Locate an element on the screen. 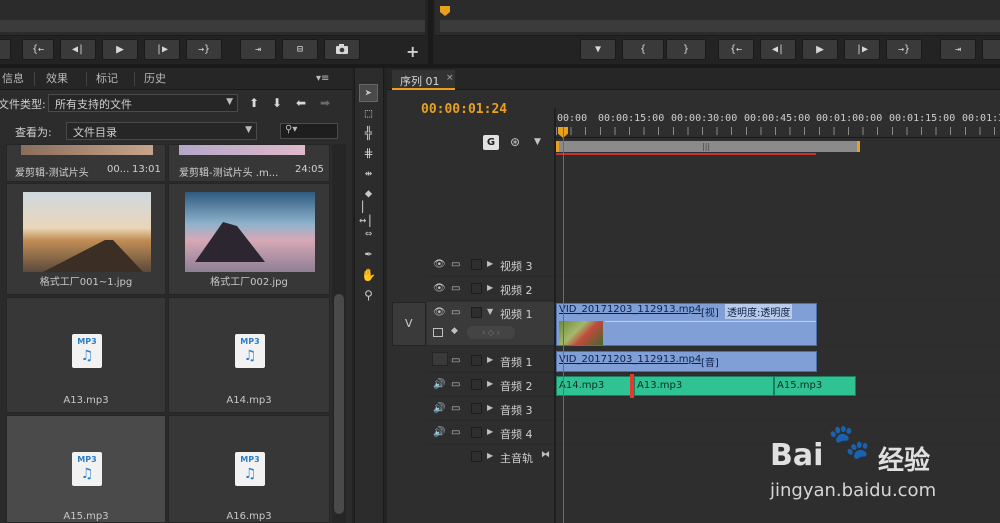  hand-tool-icon: ✋ is located at coordinates (368, 275).